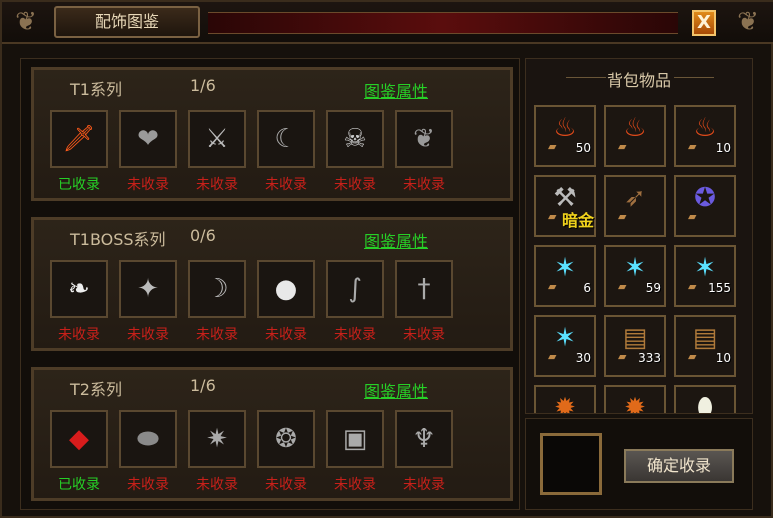  Describe the element at coordinates (443, 23) in the screenshot. I see `title-band` at that location.